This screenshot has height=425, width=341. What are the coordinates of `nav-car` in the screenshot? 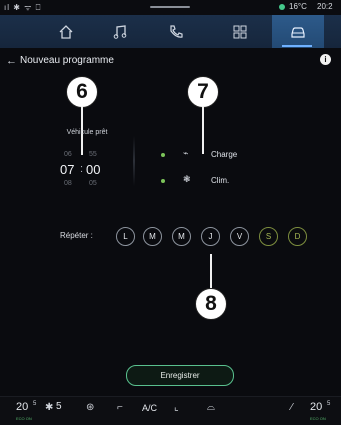 It's located at (298, 31).